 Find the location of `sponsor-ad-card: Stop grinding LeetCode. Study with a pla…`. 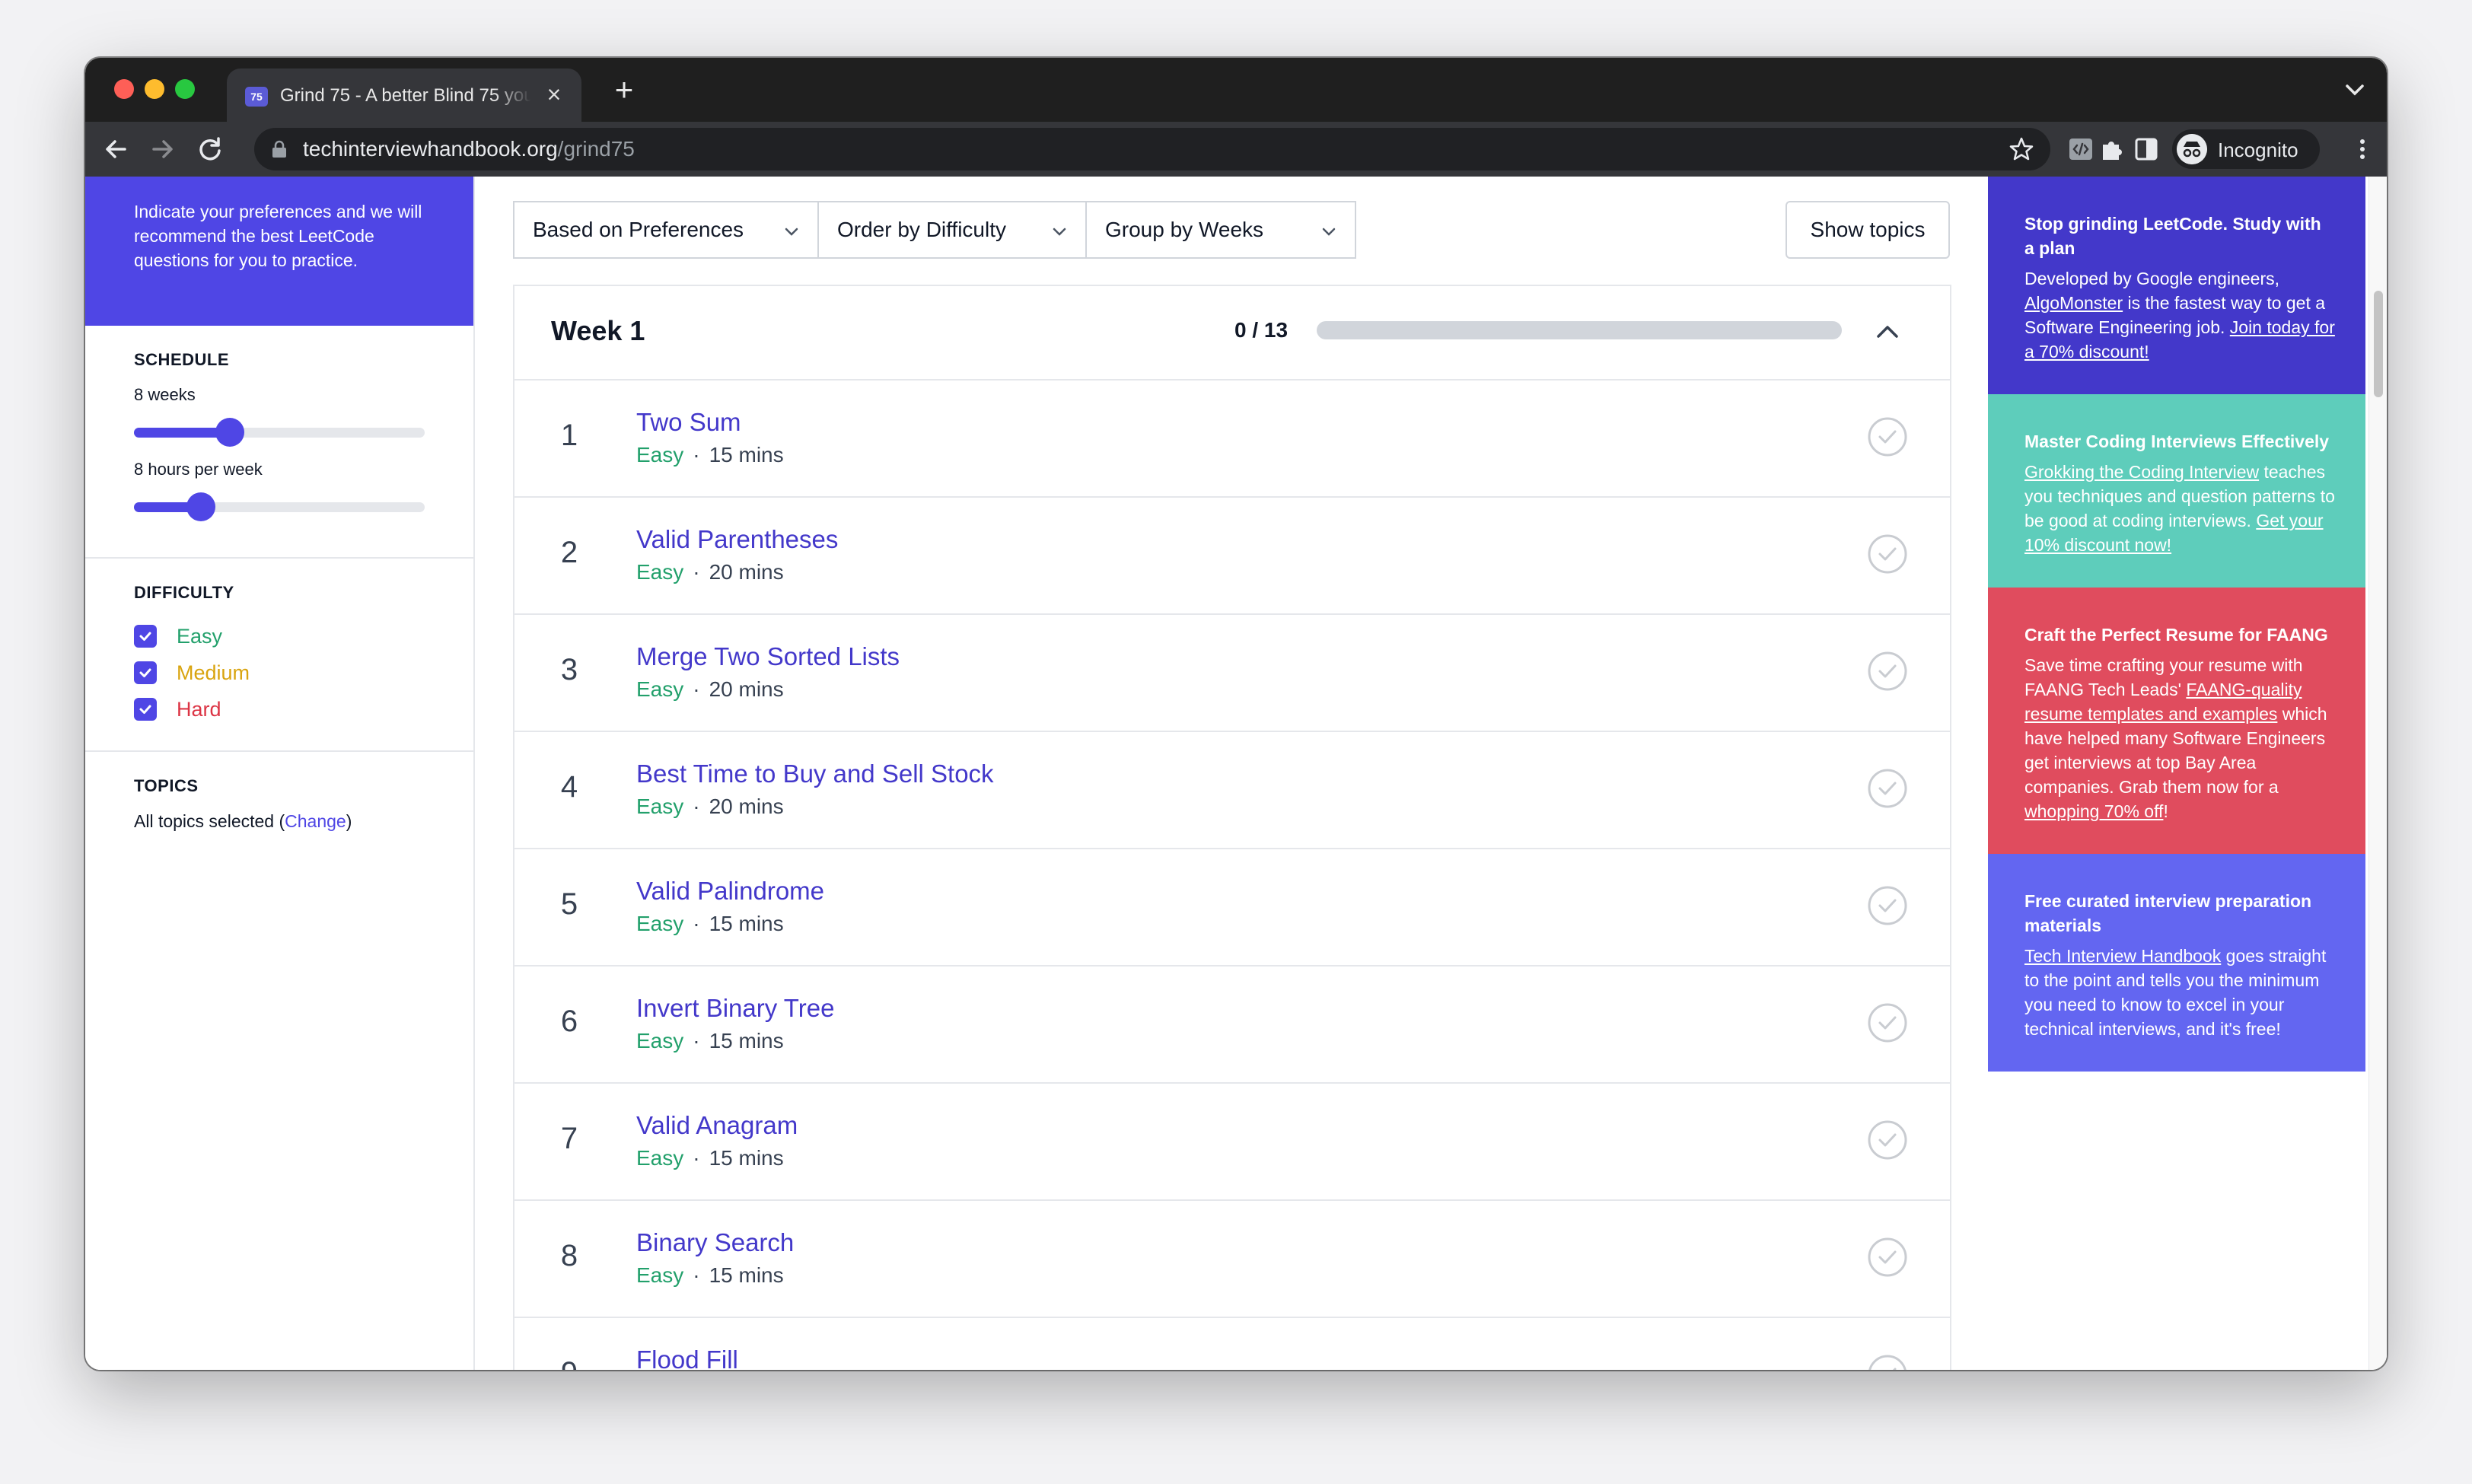

sponsor-ad-card: Stop grinding LeetCode. Study with a pla… is located at coordinates (2176, 285).